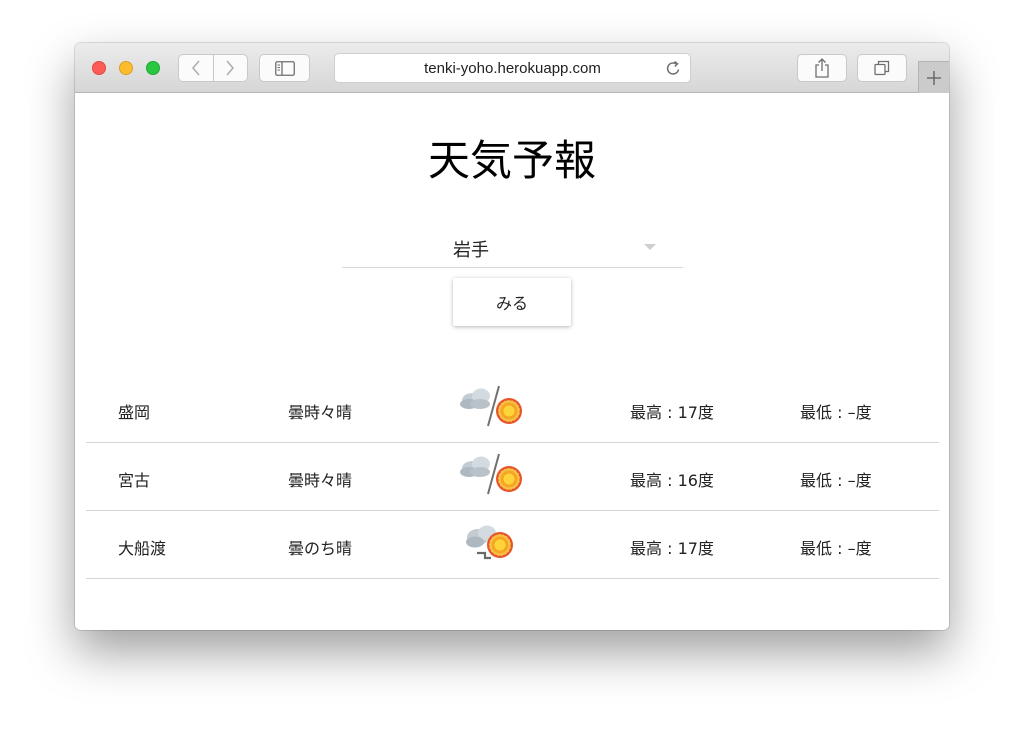  I want to click on table-row: 大船渡 曇のち晴 最高 : 17度 最低 : –度, so click(512, 545).